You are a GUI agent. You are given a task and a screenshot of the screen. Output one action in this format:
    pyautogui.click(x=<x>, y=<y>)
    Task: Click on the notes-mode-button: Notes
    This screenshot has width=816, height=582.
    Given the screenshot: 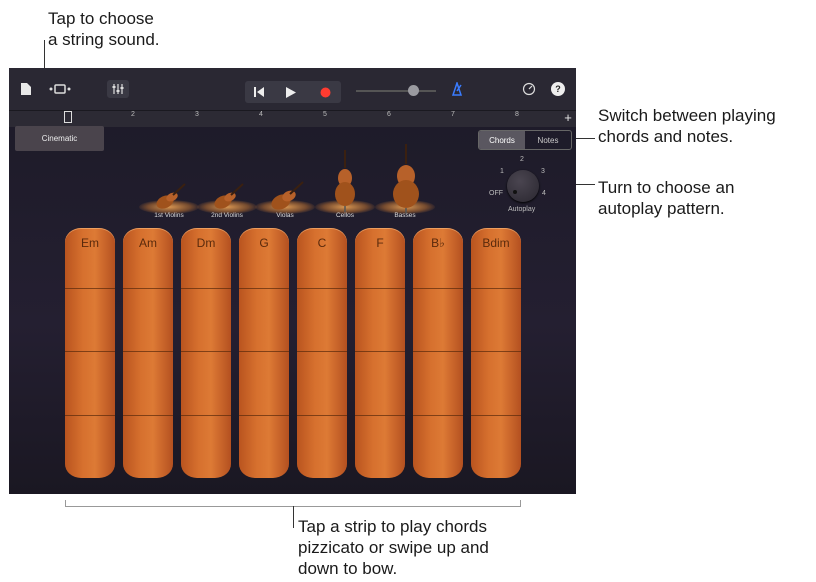 What is the action you would take?
    pyautogui.click(x=548, y=140)
    